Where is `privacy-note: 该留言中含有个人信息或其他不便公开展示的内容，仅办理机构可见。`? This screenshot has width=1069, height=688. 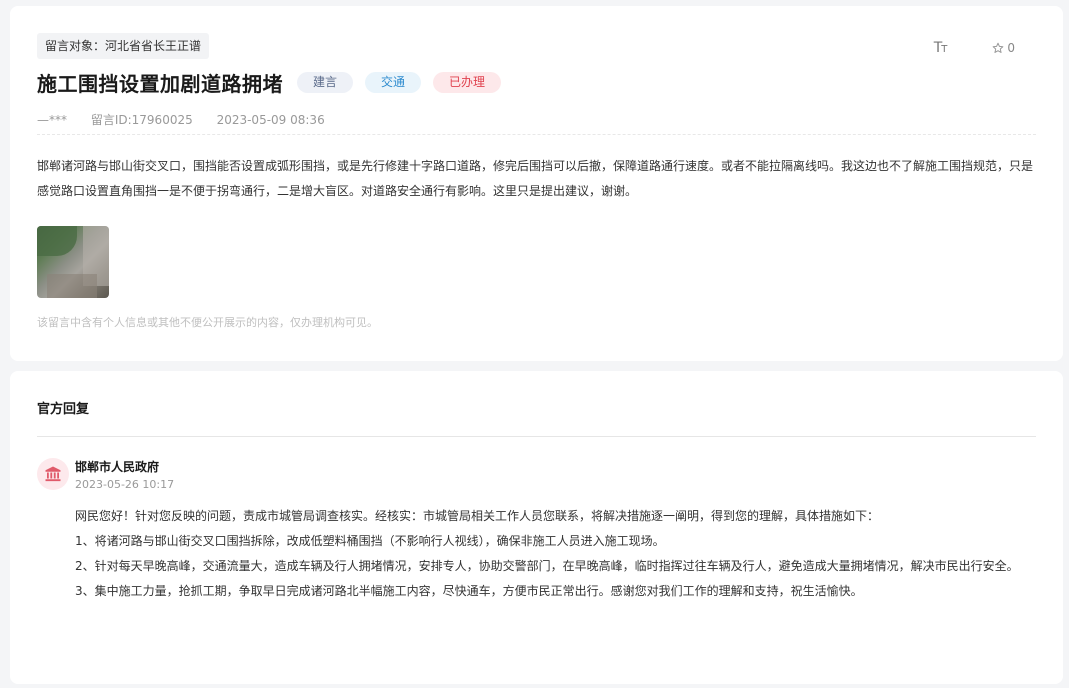
privacy-note: 该留言中含有个人信息或其他不便公开展示的内容，仅办理机构可见。 is located at coordinates (207, 322).